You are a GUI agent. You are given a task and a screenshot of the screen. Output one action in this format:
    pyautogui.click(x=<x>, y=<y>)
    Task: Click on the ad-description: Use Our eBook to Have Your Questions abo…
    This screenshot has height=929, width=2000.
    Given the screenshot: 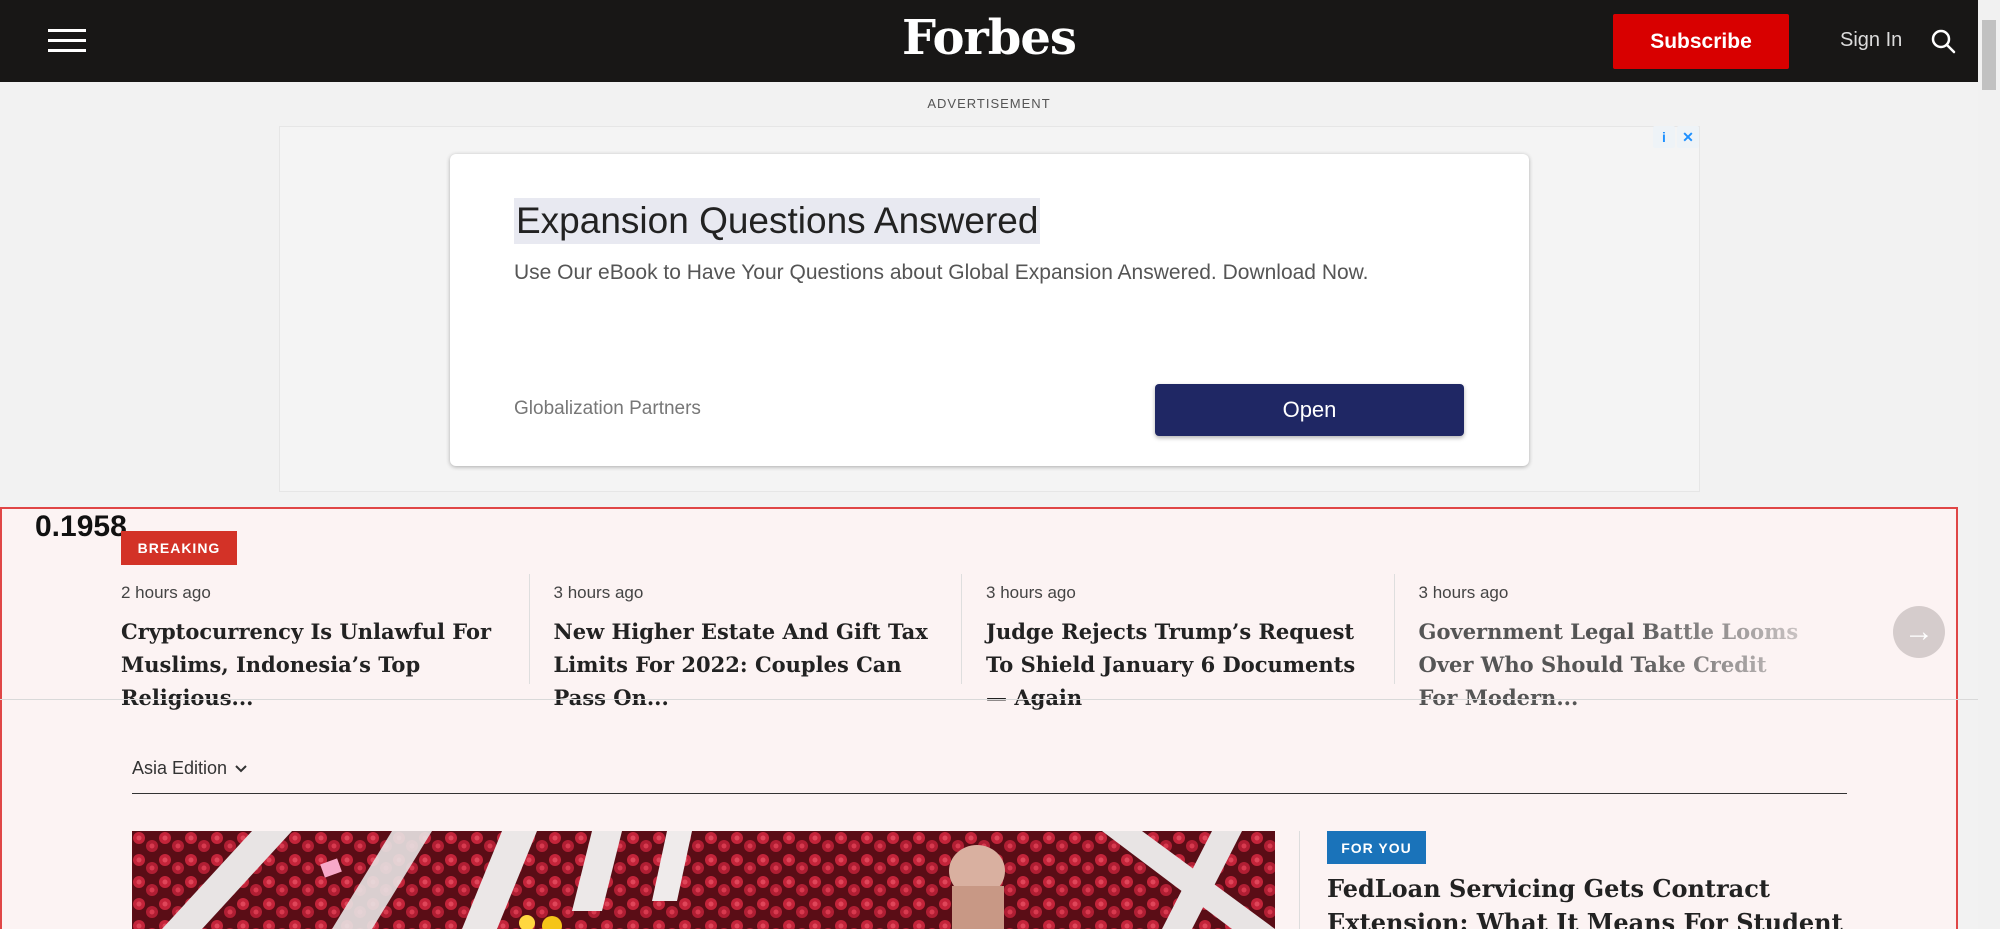 What is the action you would take?
    pyautogui.click(x=941, y=272)
    